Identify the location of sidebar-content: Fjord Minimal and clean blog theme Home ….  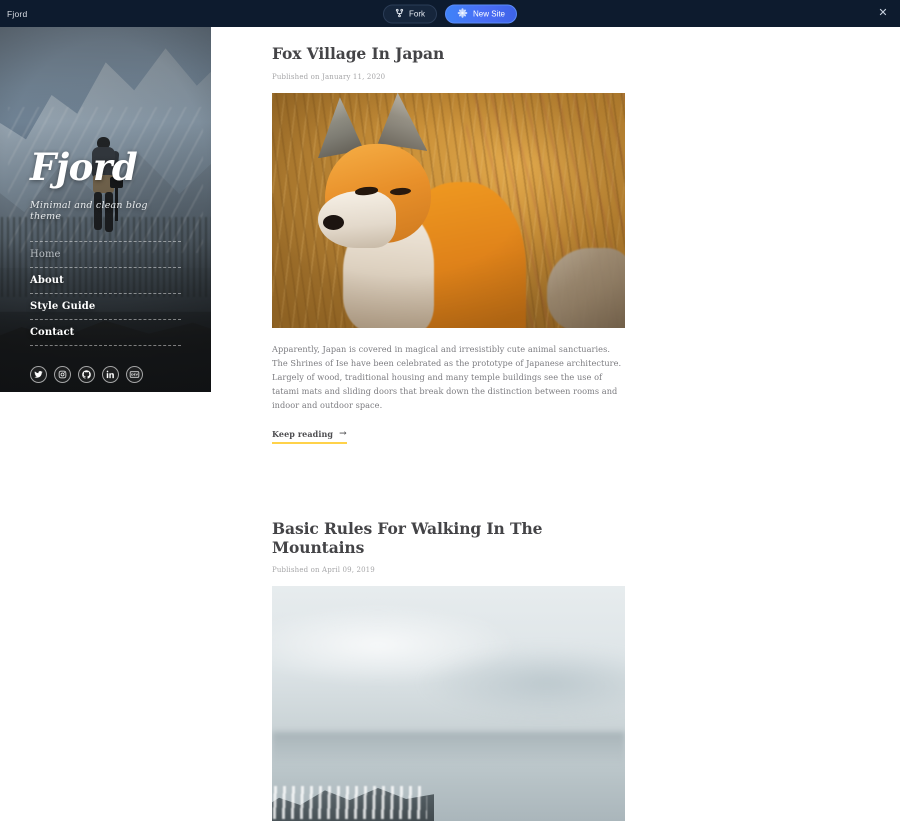
(105, 209).